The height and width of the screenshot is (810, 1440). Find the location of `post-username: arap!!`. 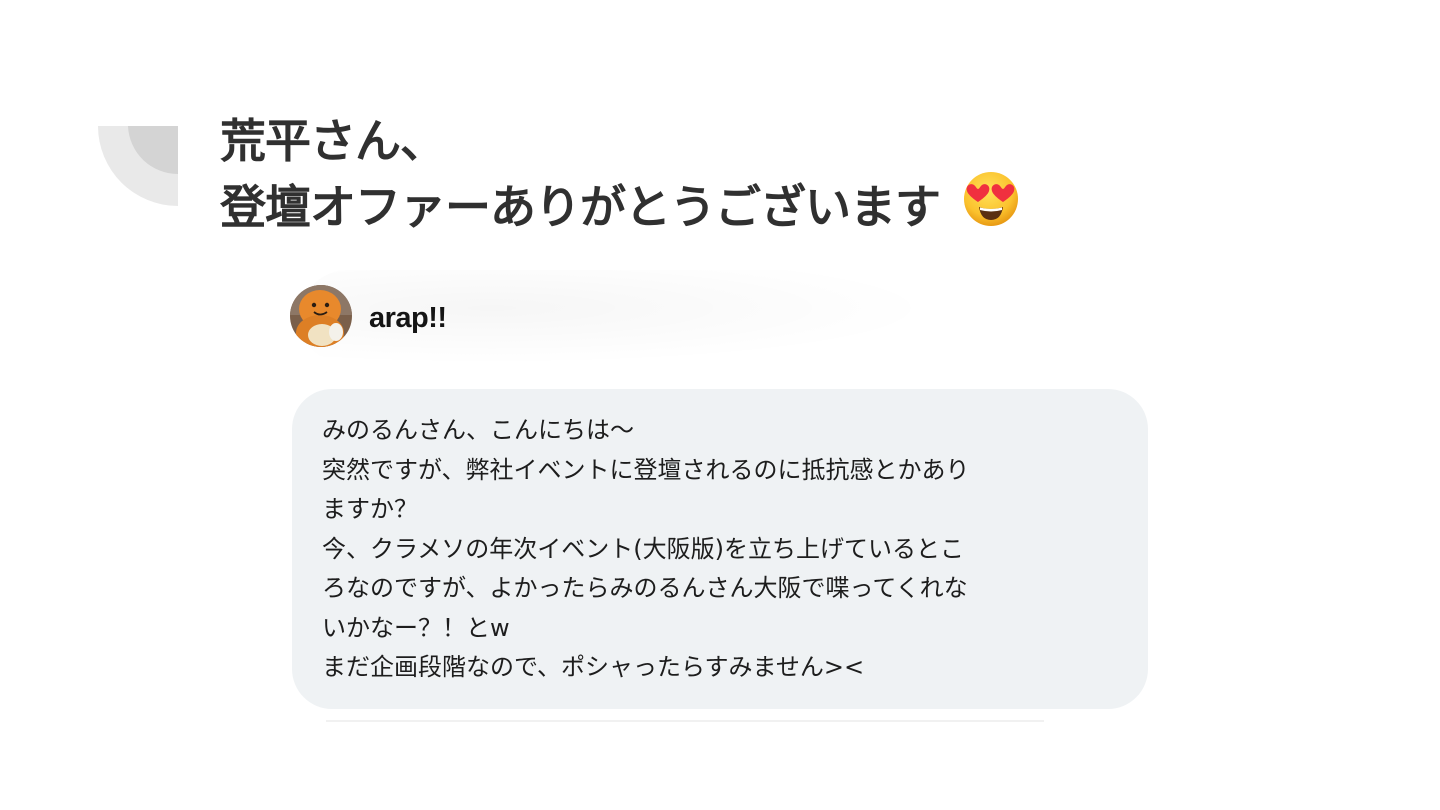

post-username: arap!! is located at coordinates (408, 318).